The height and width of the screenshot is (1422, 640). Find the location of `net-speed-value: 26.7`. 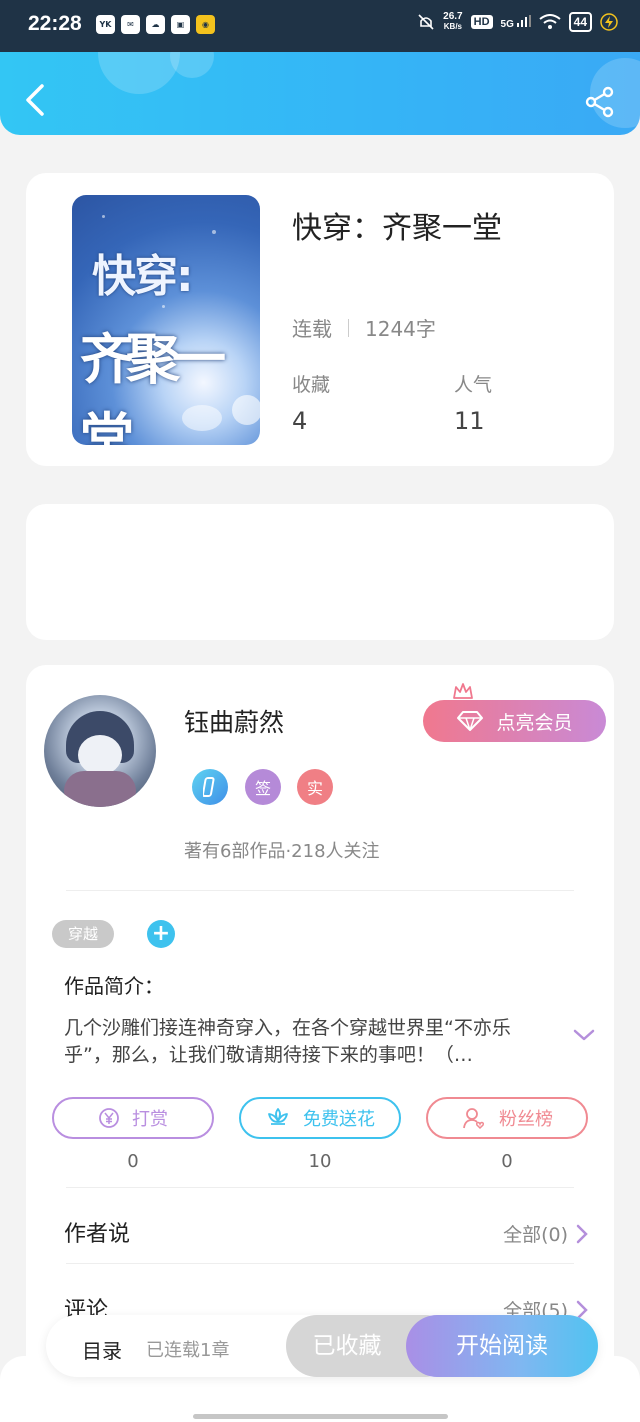

net-speed-value: 26.7 is located at coordinates (453, 16).